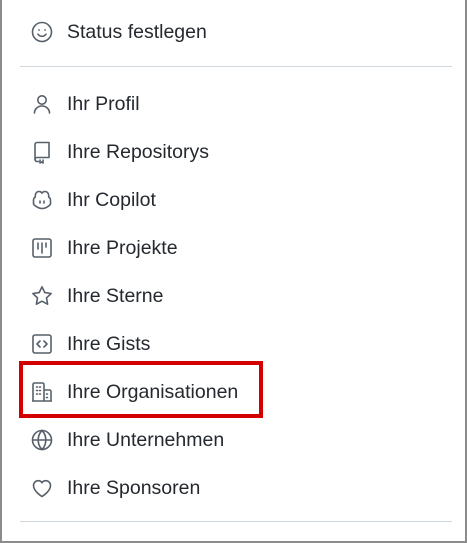 Image resolution: width=467 pixels, height=543 pixels. Describe the element at coordinates (42, 392) in the screenshot. I see `organization-icon` at that location.